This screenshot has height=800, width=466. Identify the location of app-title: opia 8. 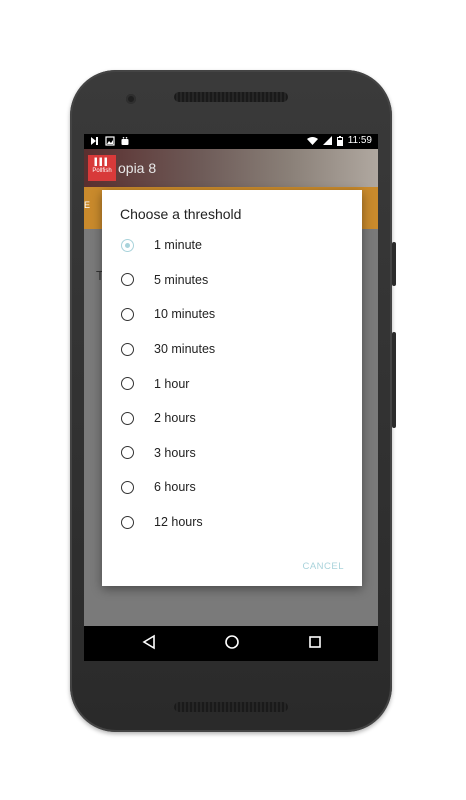
(137, 168).